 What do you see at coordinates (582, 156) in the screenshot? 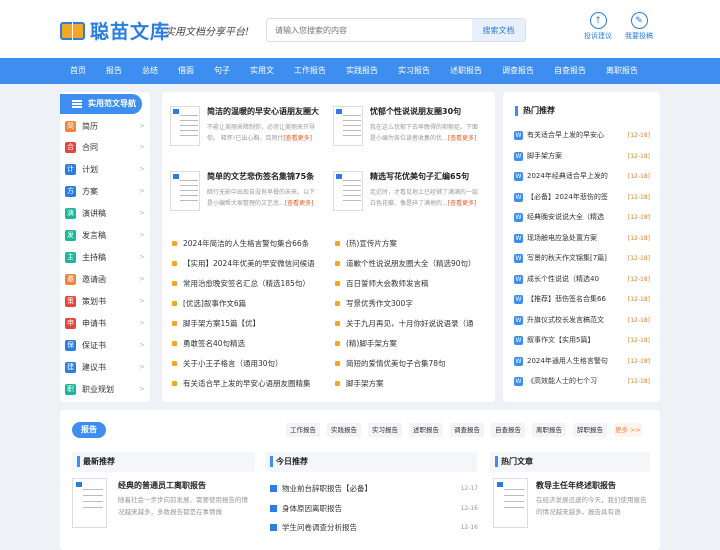
I see `hot-item: W 脚手架方案 [12-18]` at bounding box center [582, 156].